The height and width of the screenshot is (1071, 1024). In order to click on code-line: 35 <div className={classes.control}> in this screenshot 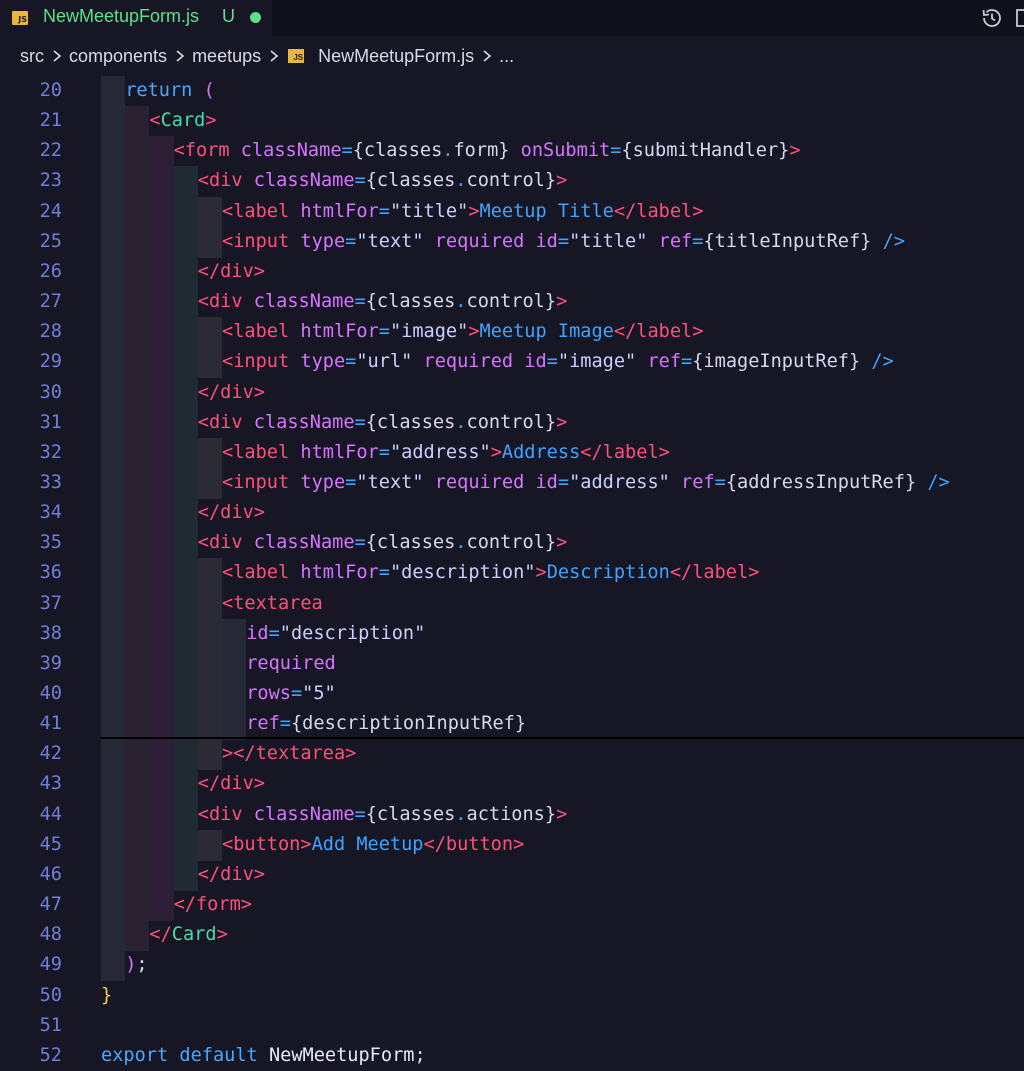, I will do `click(512, 544)`.